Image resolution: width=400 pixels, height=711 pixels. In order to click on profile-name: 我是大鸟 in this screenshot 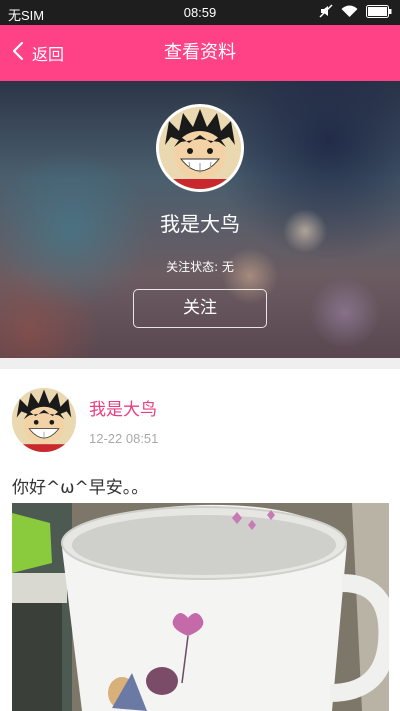, I will do `click(200, 224)`.